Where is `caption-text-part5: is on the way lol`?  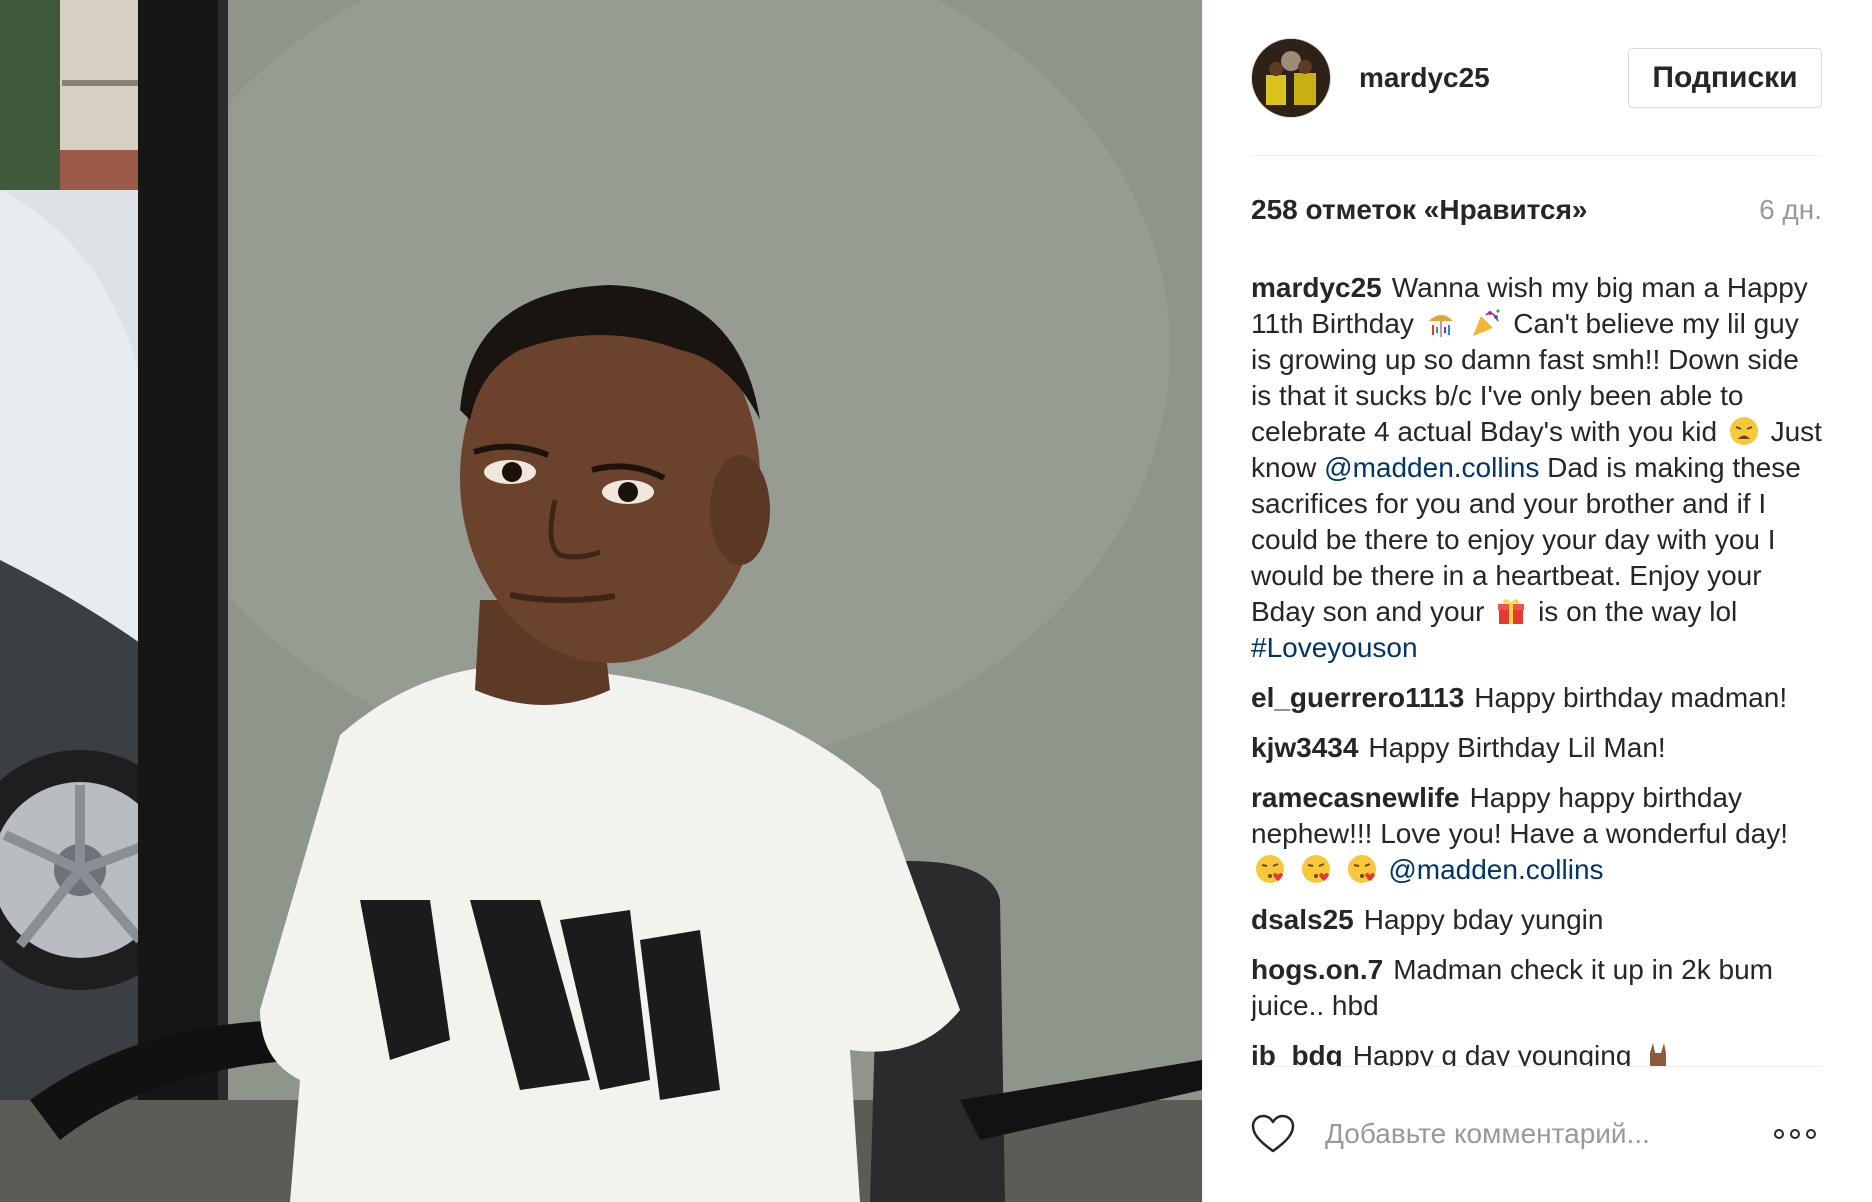 caption-text-part5: is on the way lol is located at coordinates (1638, 611).